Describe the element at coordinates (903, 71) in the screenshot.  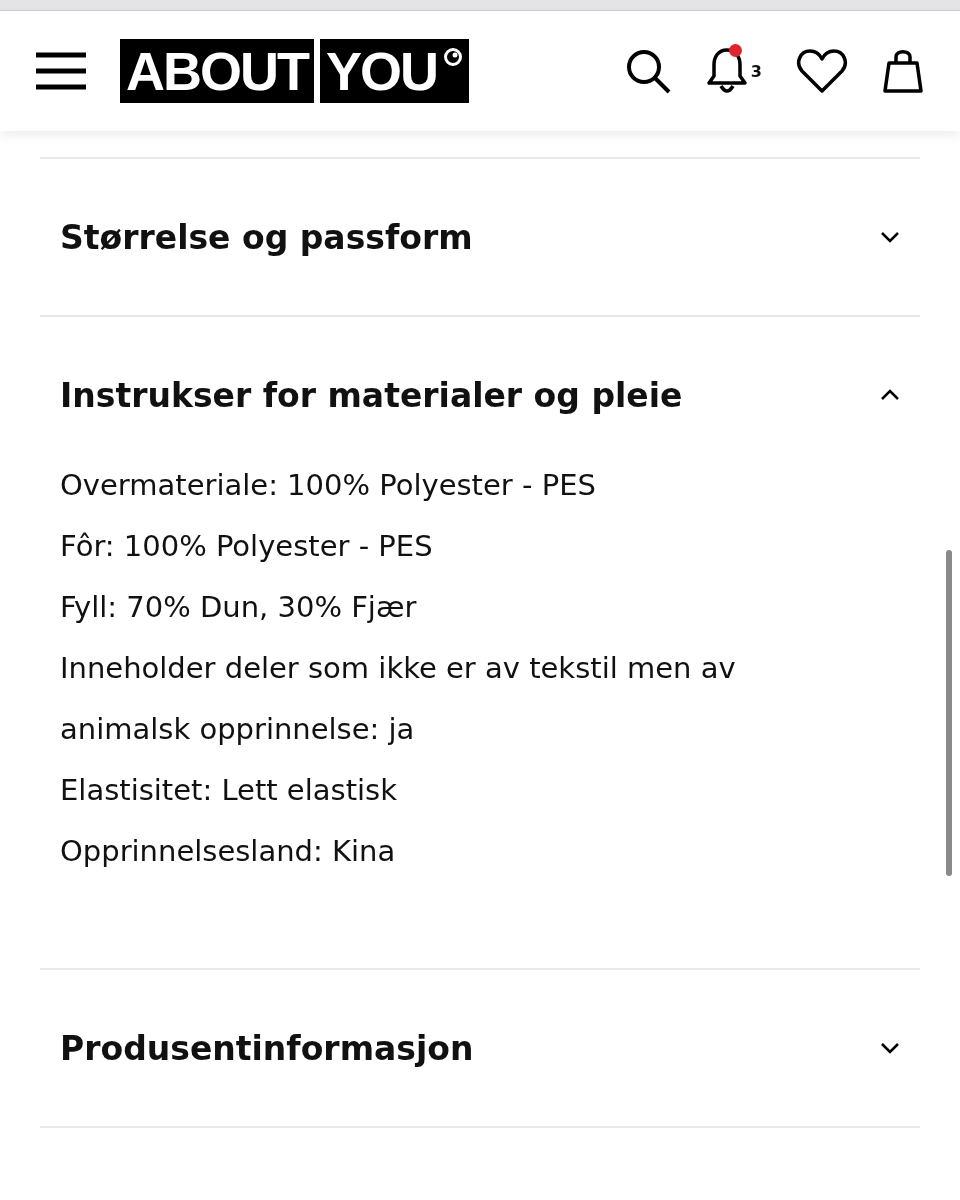
I see `shopping-bag-icon` at that location.